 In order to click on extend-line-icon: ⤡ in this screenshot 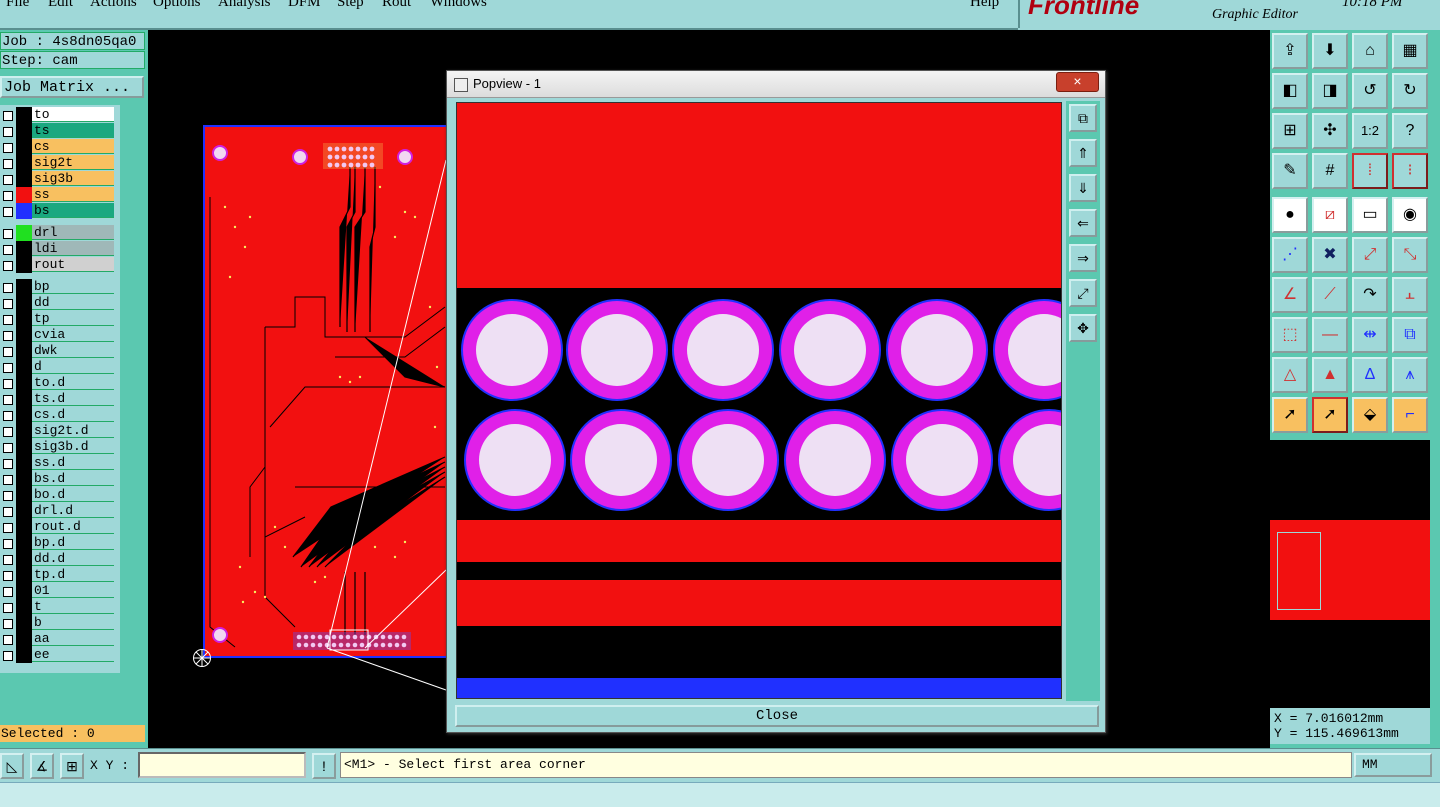, I will do `click(1410, 255)`.